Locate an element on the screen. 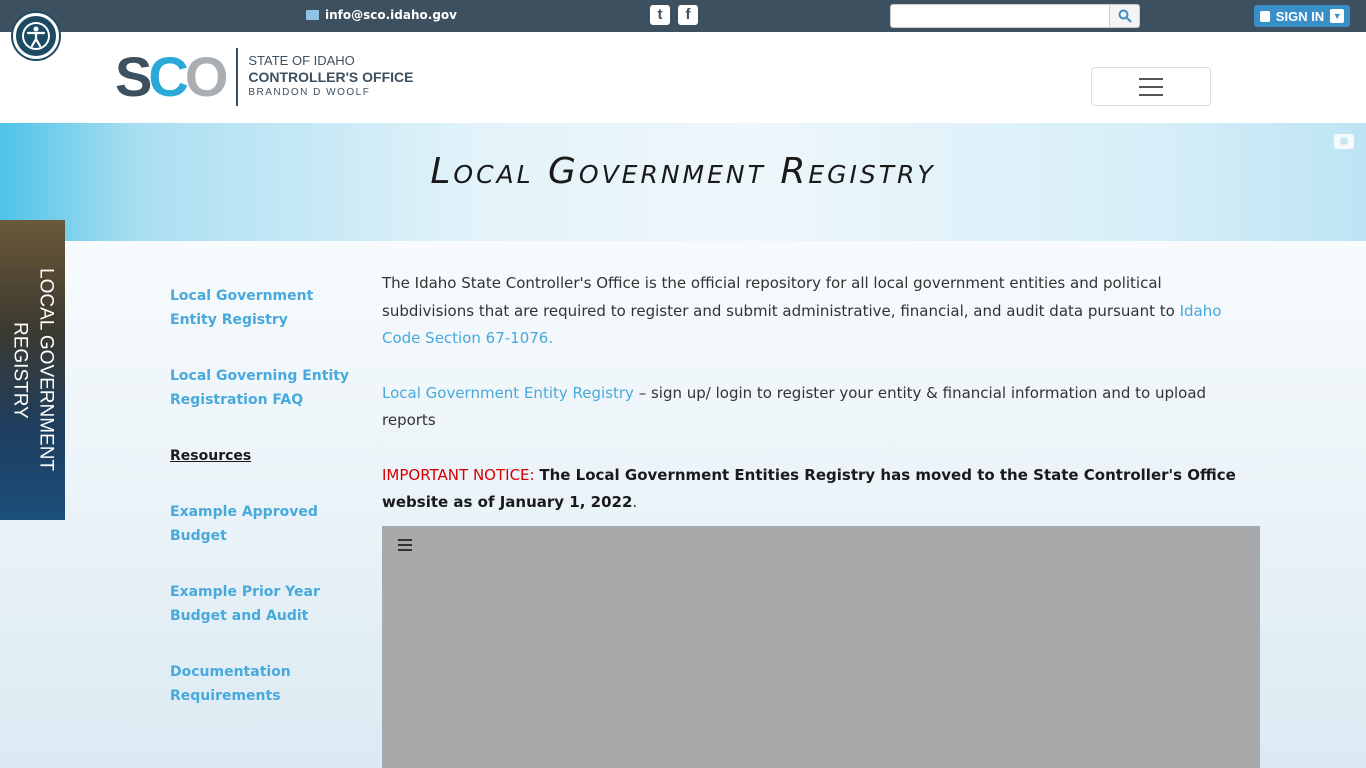 The height and width of the screenshot is (768, 1366). notice-end: . is located at coordinates (635, 502).